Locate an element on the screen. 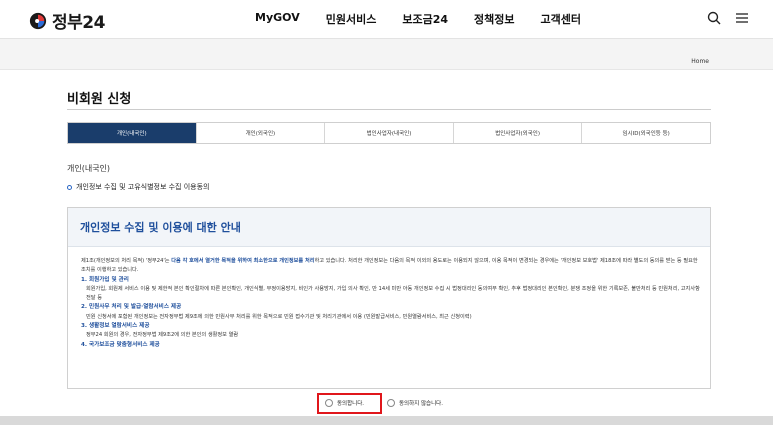 This screenshot has width=773, height=425. logo: 정부24 is located at coordinates (67, 20).